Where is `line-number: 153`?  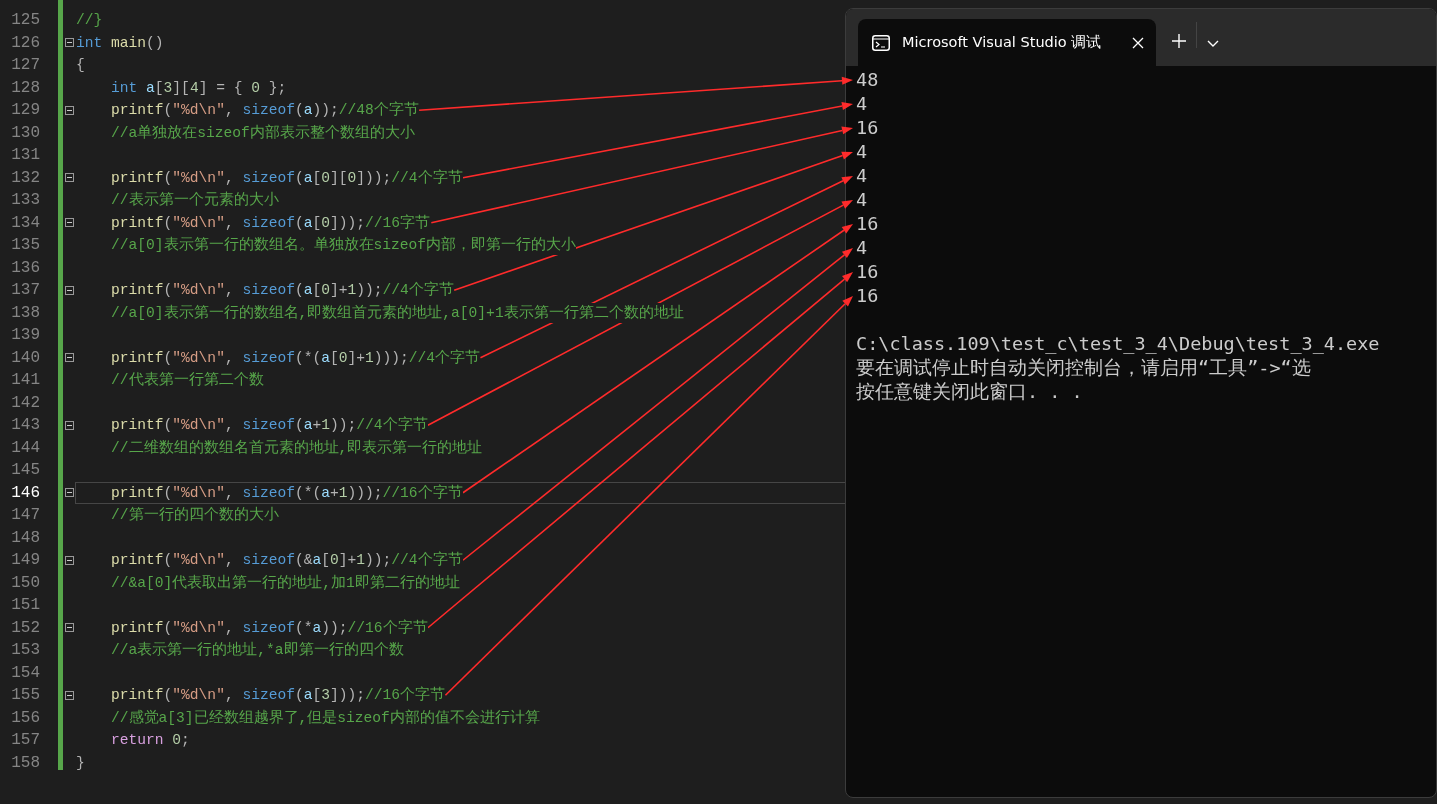 line-number: 153 is located at coordinates (25, 650).